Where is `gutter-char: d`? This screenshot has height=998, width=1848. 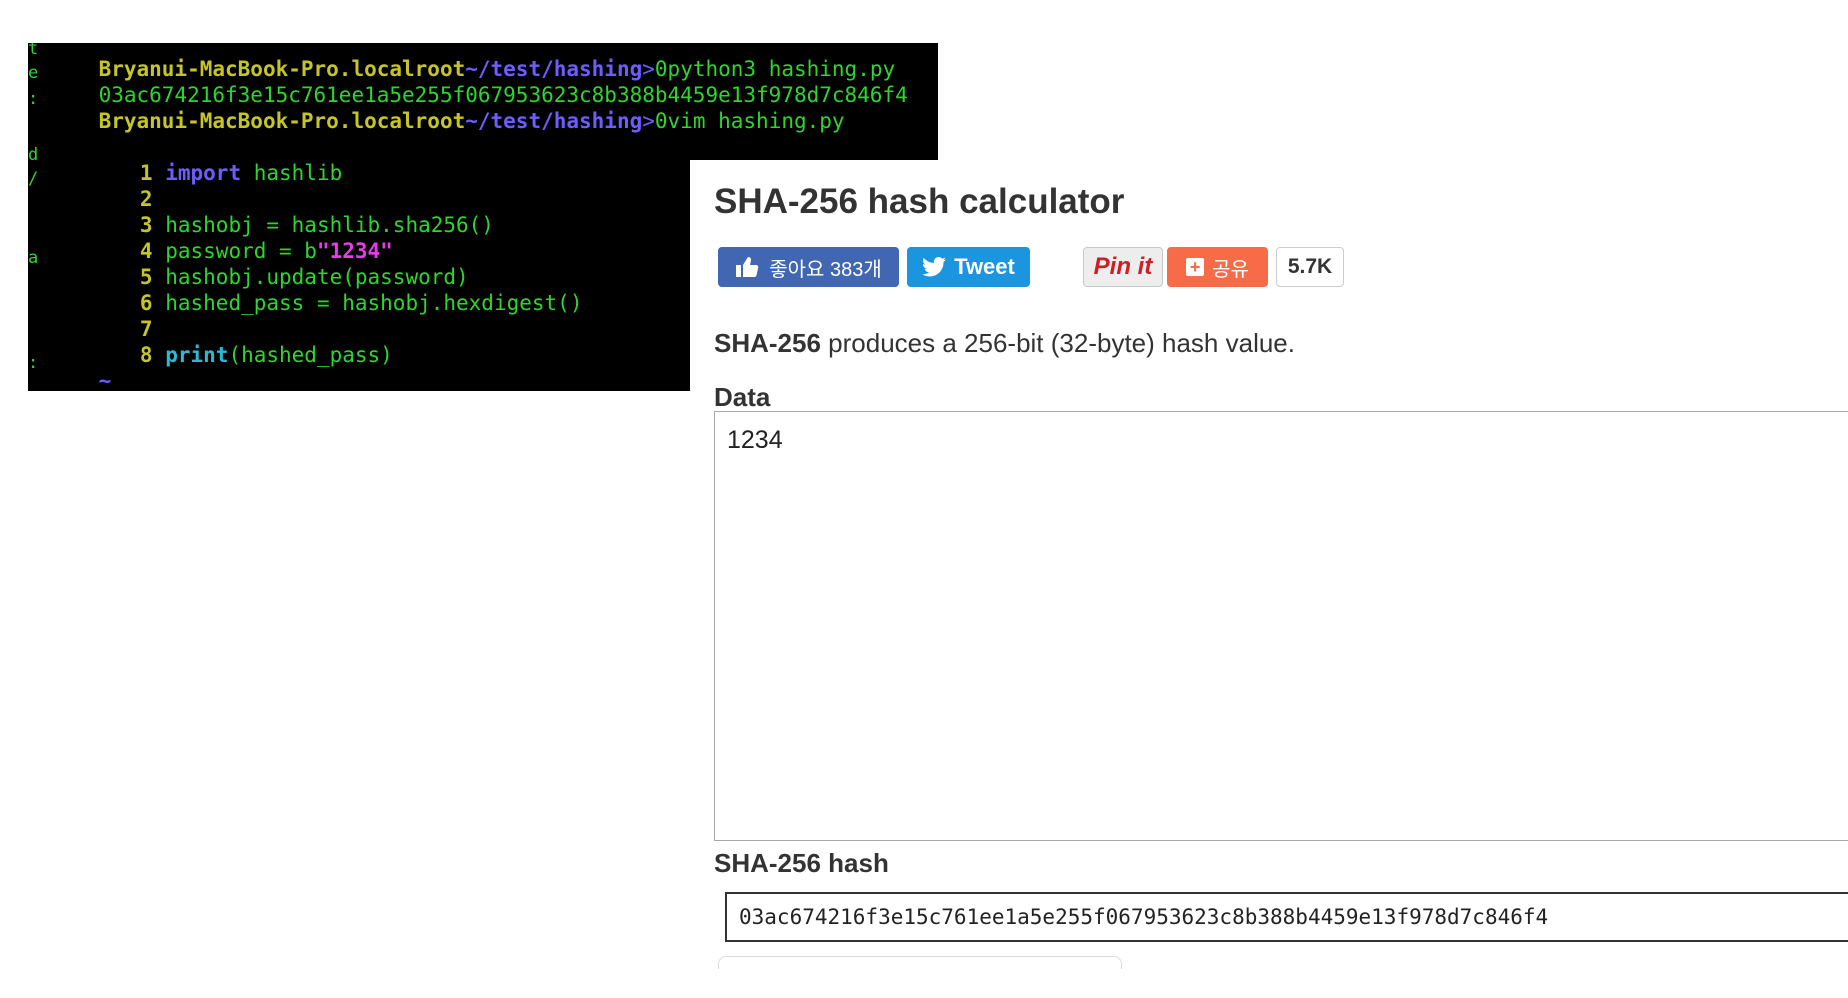 gutter-char: d is located at coordinates (33, 155).